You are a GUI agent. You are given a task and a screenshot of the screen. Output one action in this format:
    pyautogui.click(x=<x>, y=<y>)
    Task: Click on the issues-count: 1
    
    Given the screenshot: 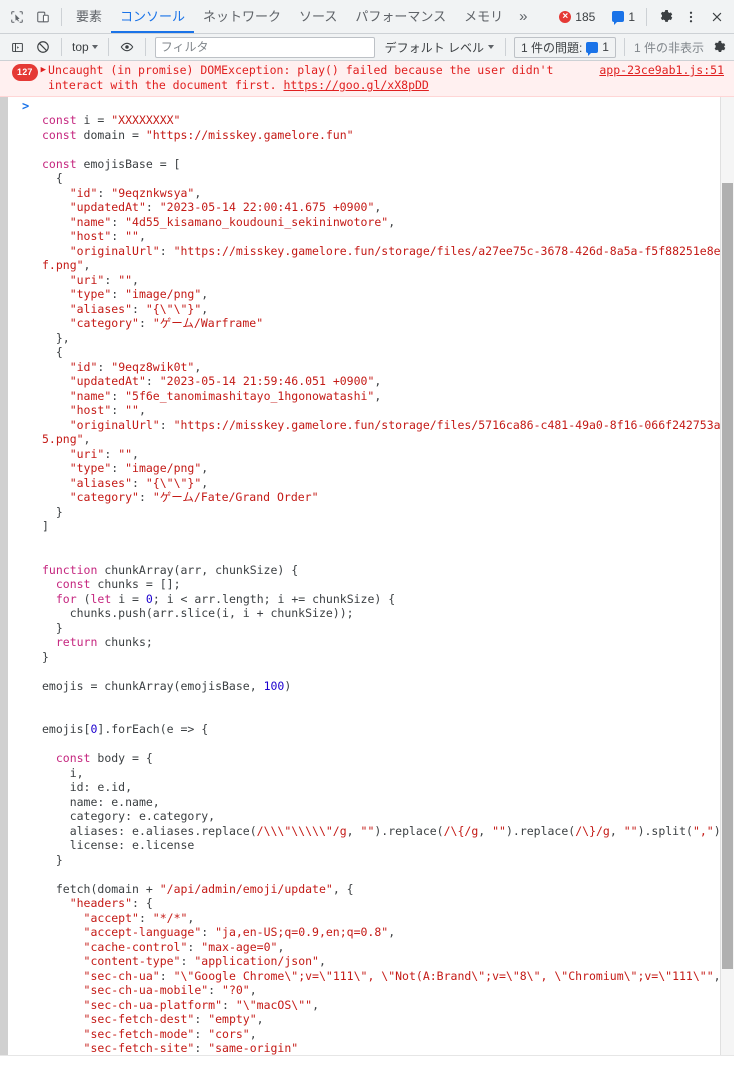 What is the action you would take?
    pyautogui.click(x=605, y=47)
    